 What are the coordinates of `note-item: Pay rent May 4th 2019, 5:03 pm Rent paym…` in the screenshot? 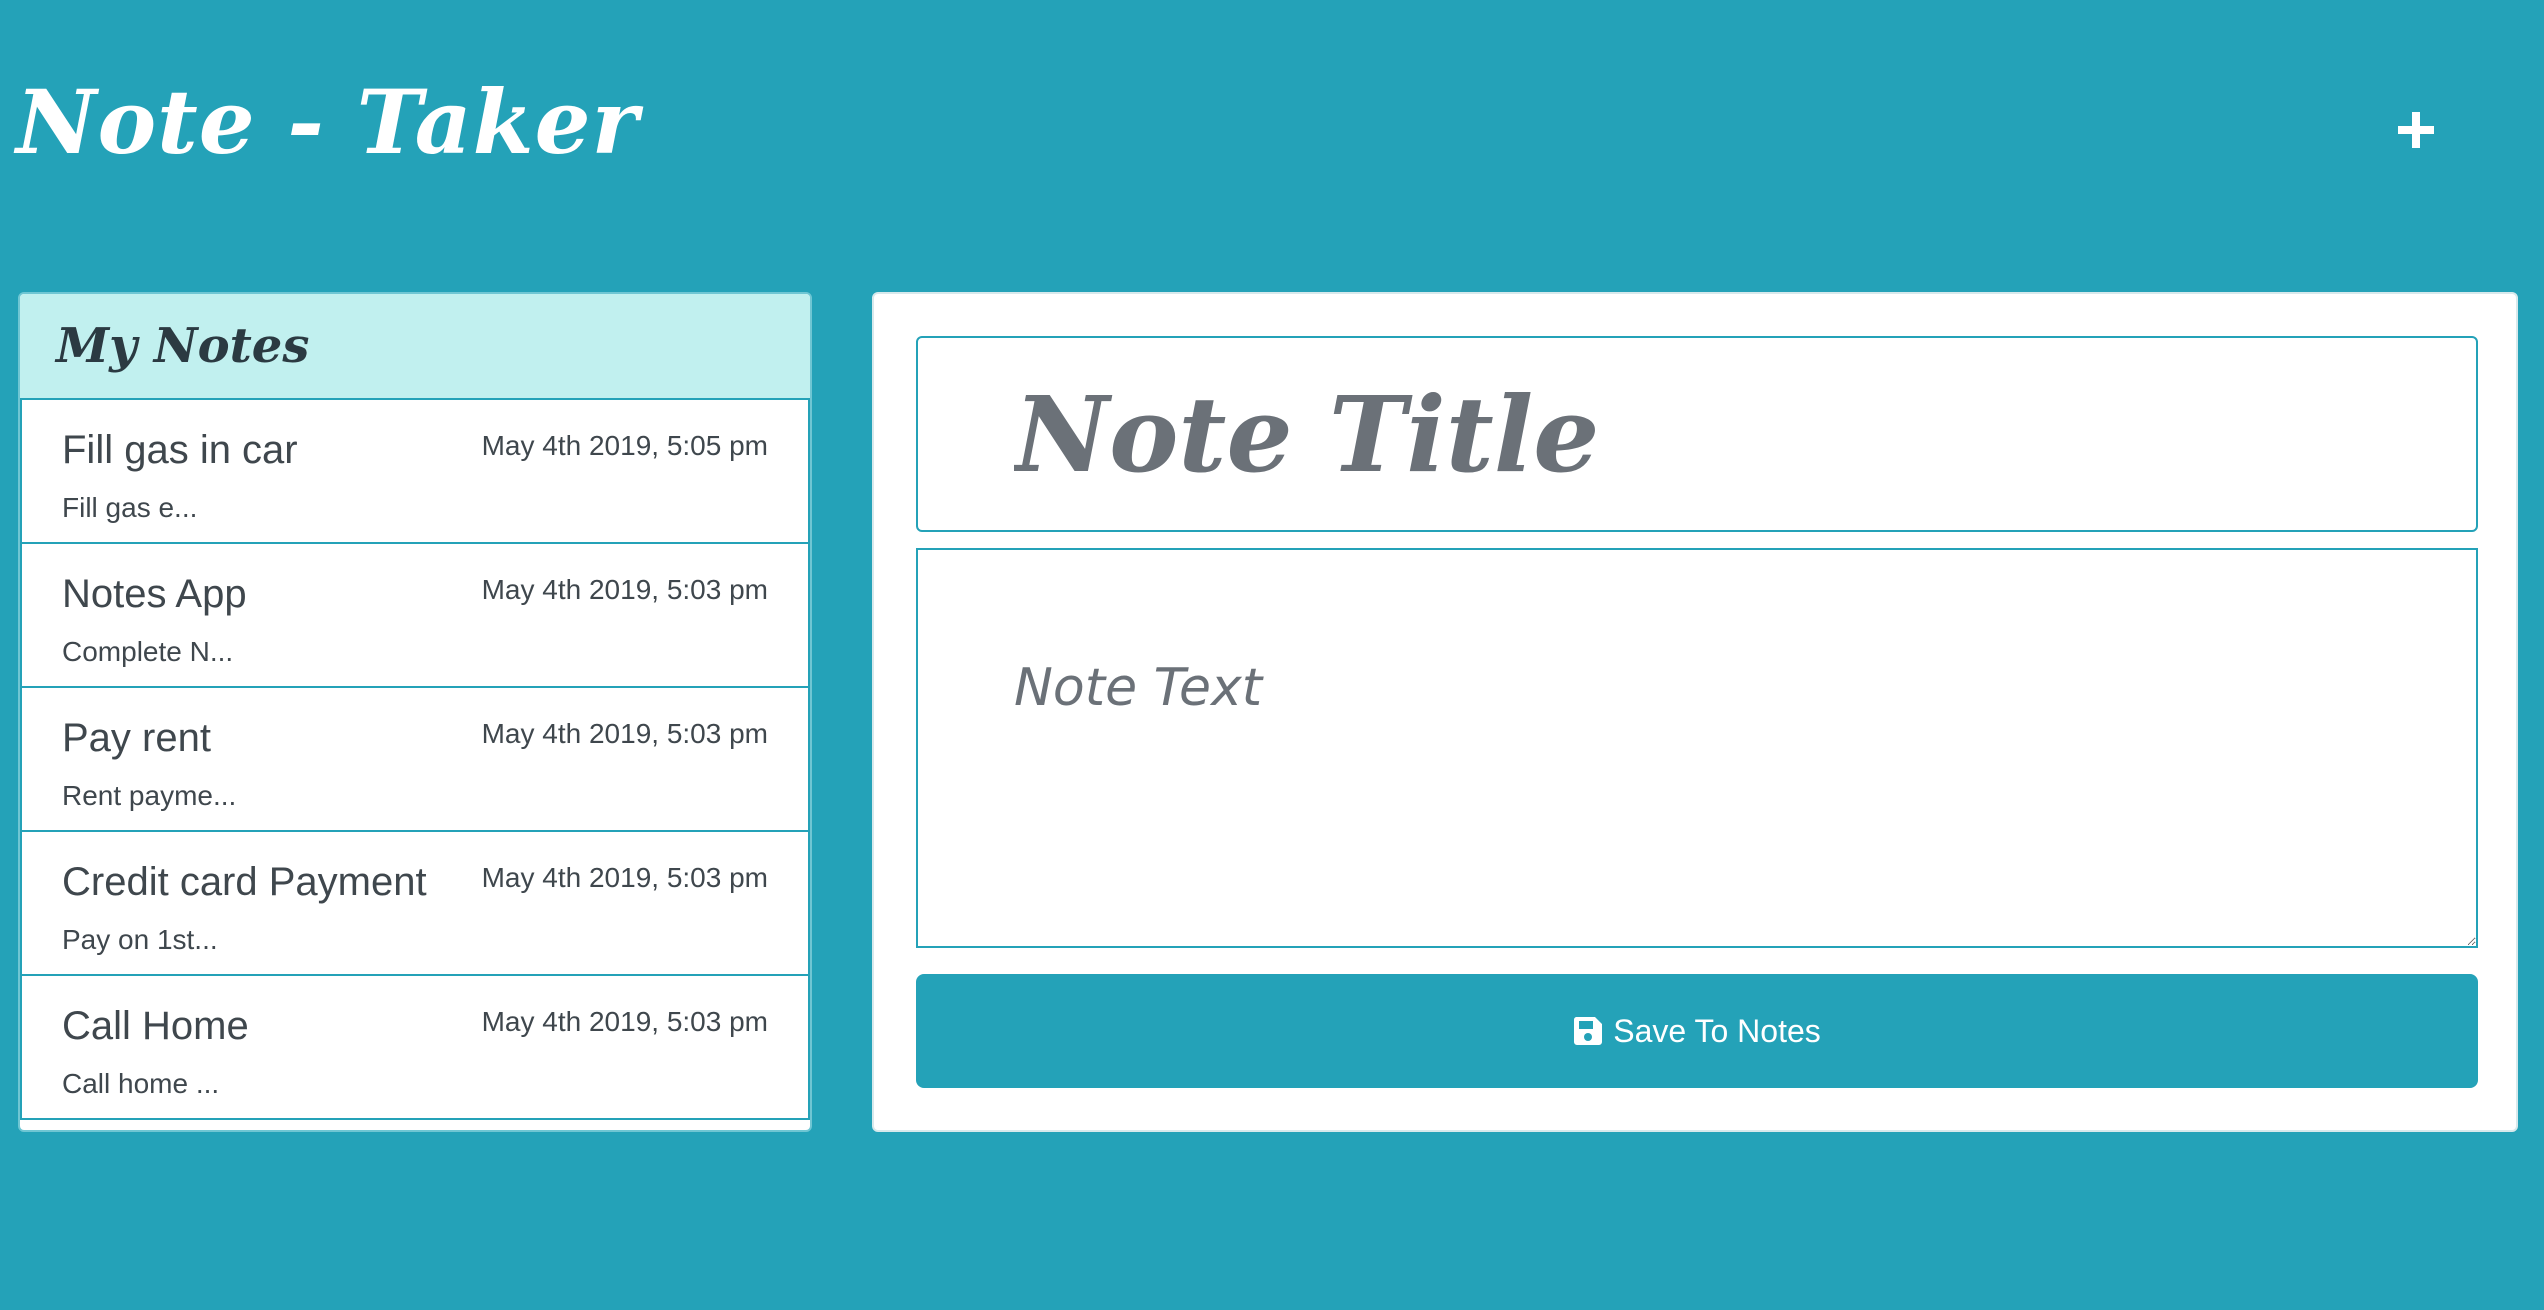 It's located at (415, 760).